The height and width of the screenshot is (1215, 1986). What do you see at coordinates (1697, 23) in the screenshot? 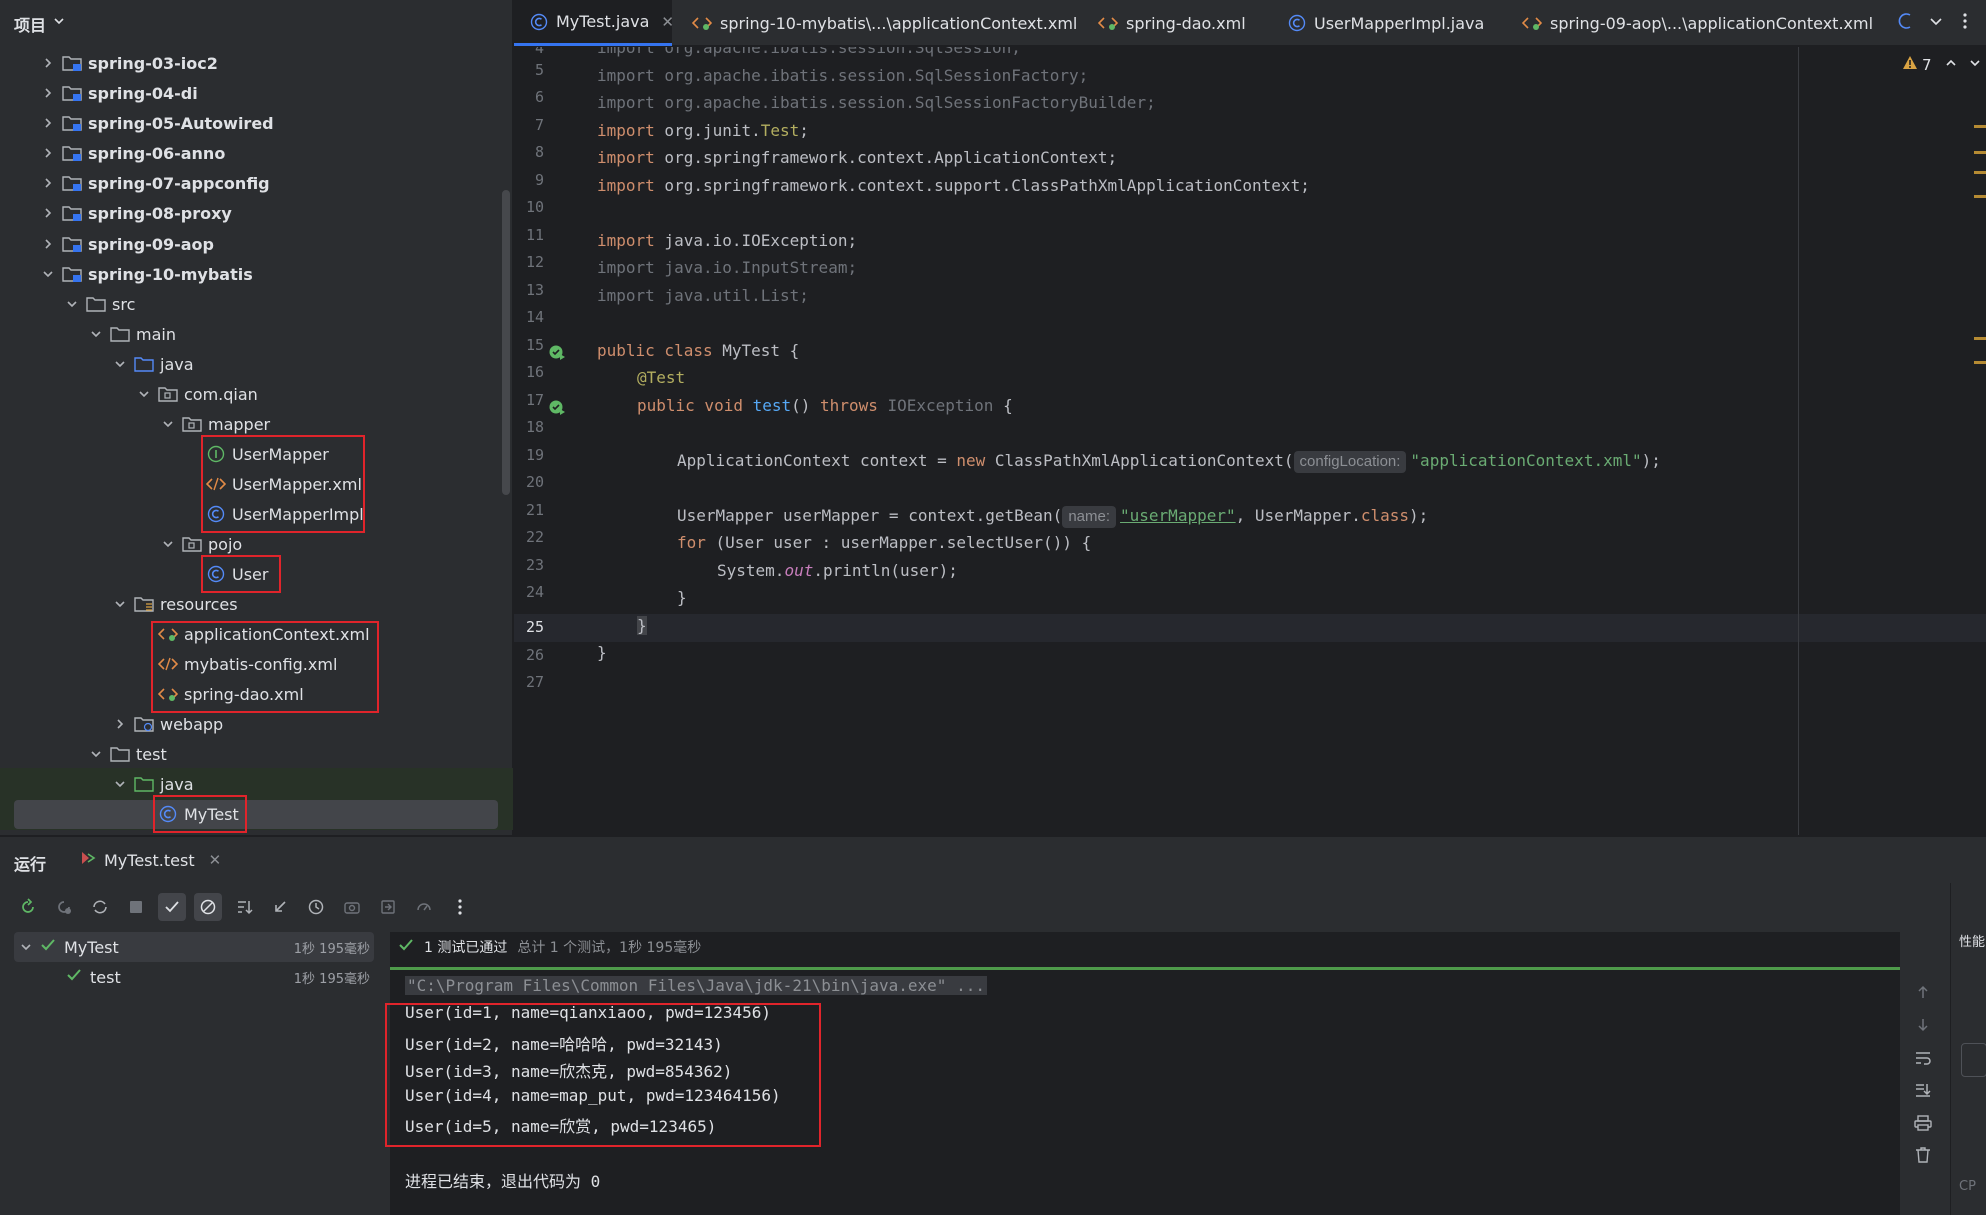
I see `tab-spring-09-applicationcontext: spring-09-aop\...\applicationContext.xml` at bounding box center [1697, 23].